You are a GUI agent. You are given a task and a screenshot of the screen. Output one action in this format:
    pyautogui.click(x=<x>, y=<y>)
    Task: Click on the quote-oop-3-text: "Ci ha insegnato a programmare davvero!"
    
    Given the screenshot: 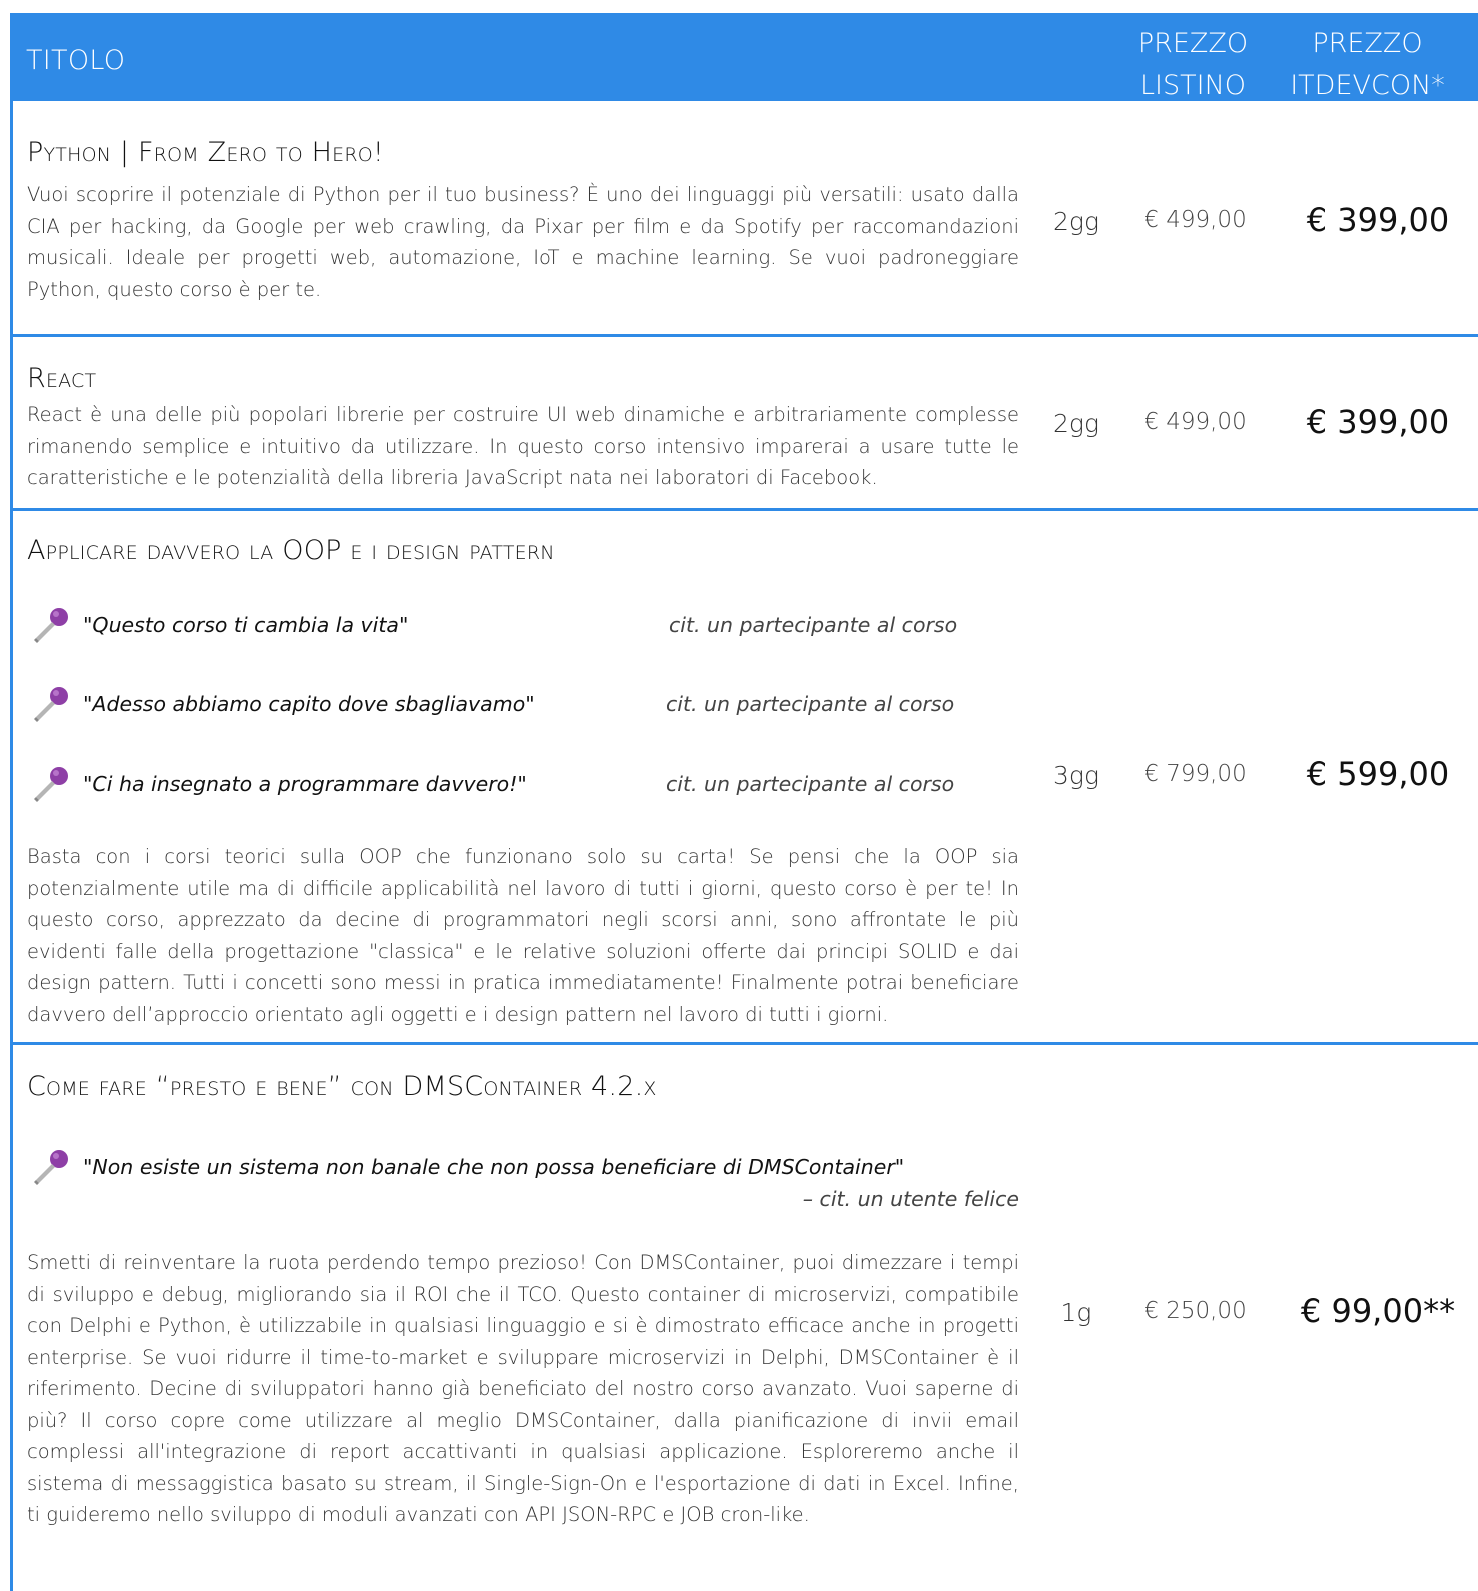 What is the action you would take?
    pyautogui.click(x=305, y=784)
    